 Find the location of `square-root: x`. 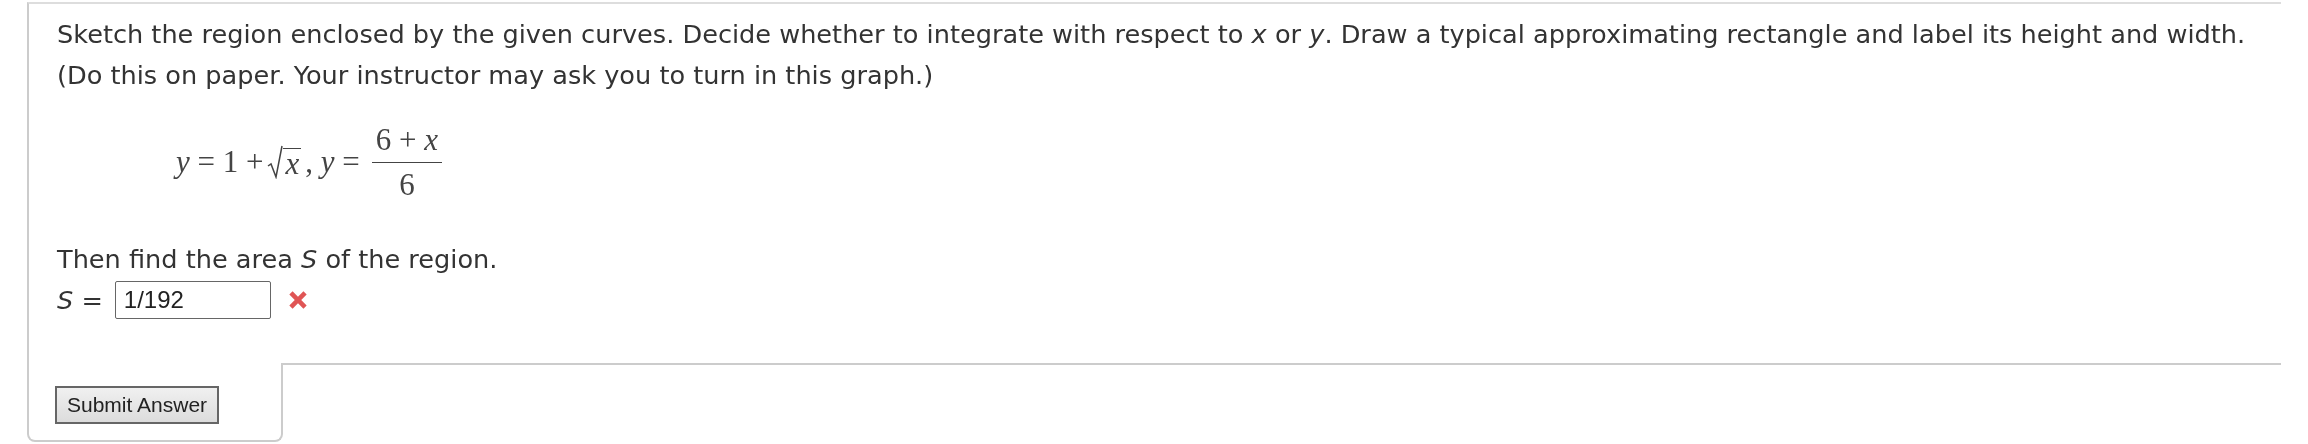

square-root: x is located at coordinates (284, 162).